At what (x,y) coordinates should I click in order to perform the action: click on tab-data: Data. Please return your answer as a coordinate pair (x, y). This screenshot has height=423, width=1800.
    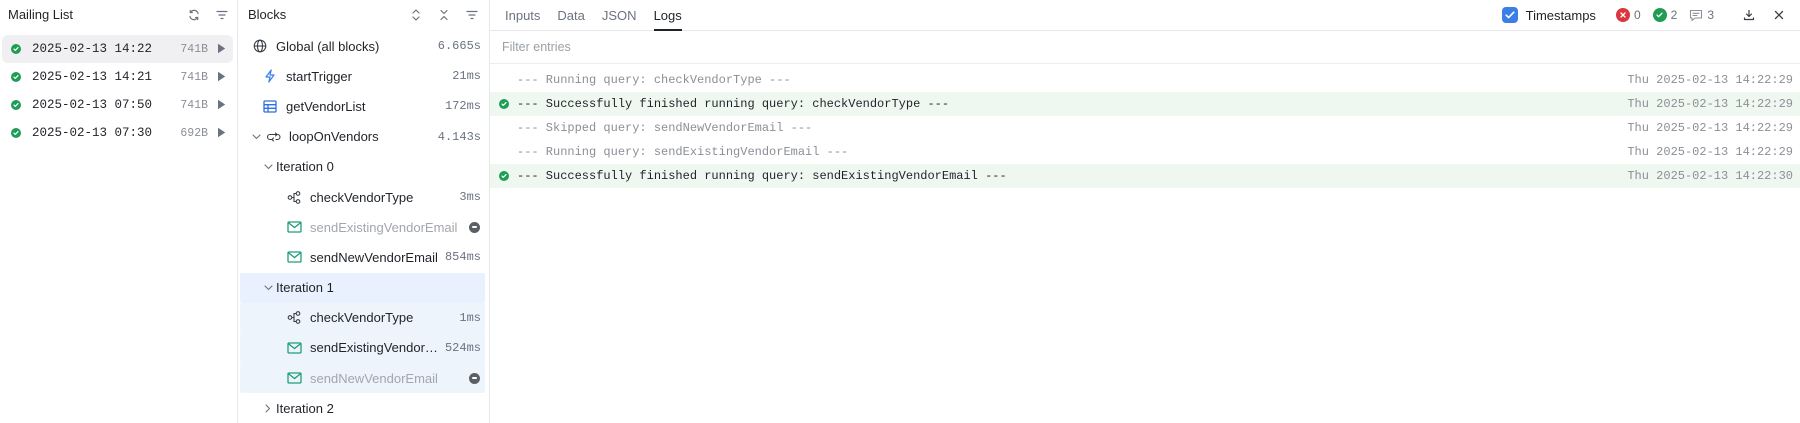
    Looking at the image, I should click on (570, 15).